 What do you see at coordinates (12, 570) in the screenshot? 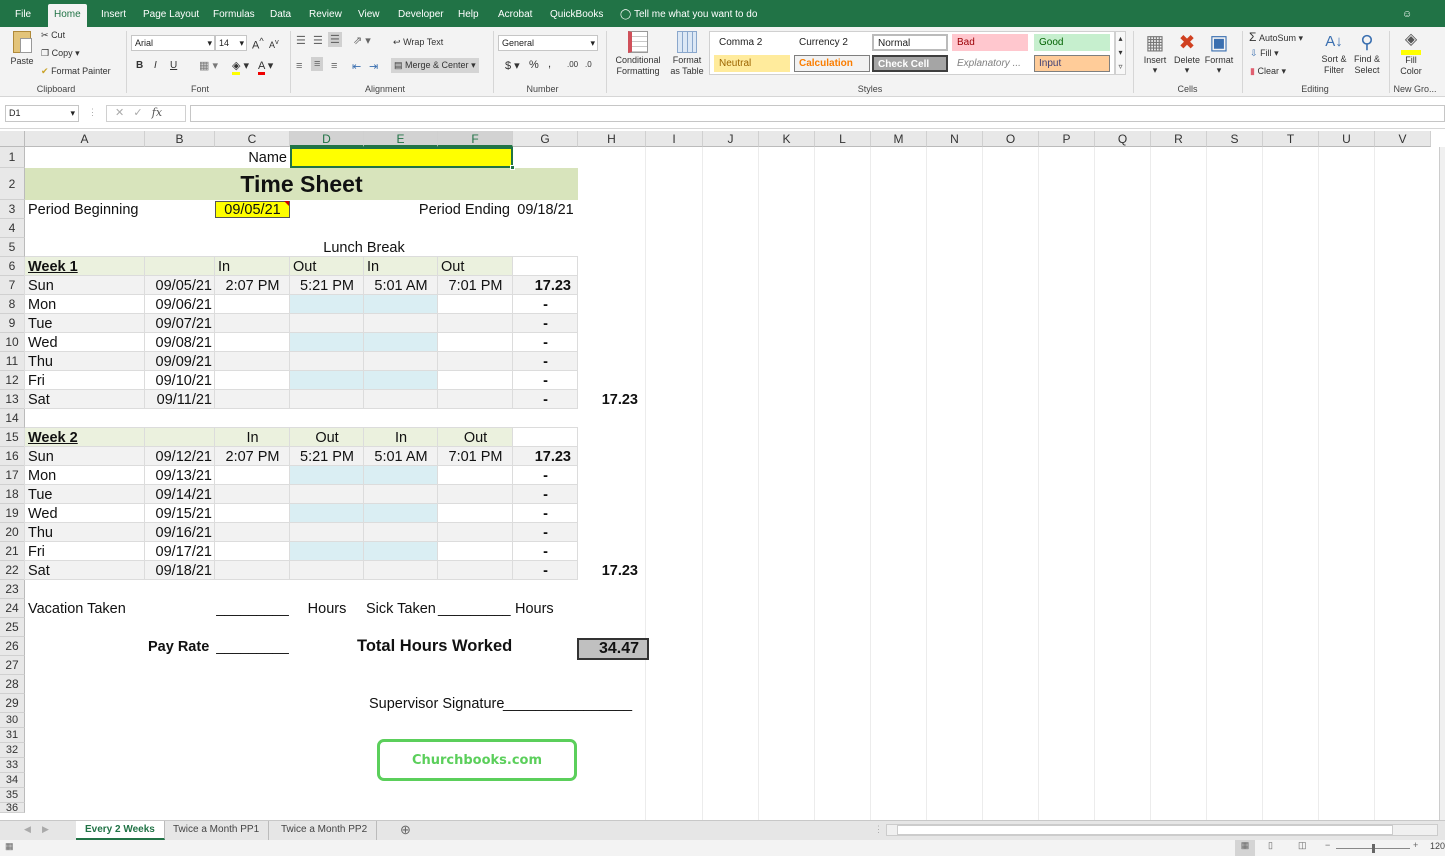
I see `row-header-22: 22` at bounding box center [12, 570].